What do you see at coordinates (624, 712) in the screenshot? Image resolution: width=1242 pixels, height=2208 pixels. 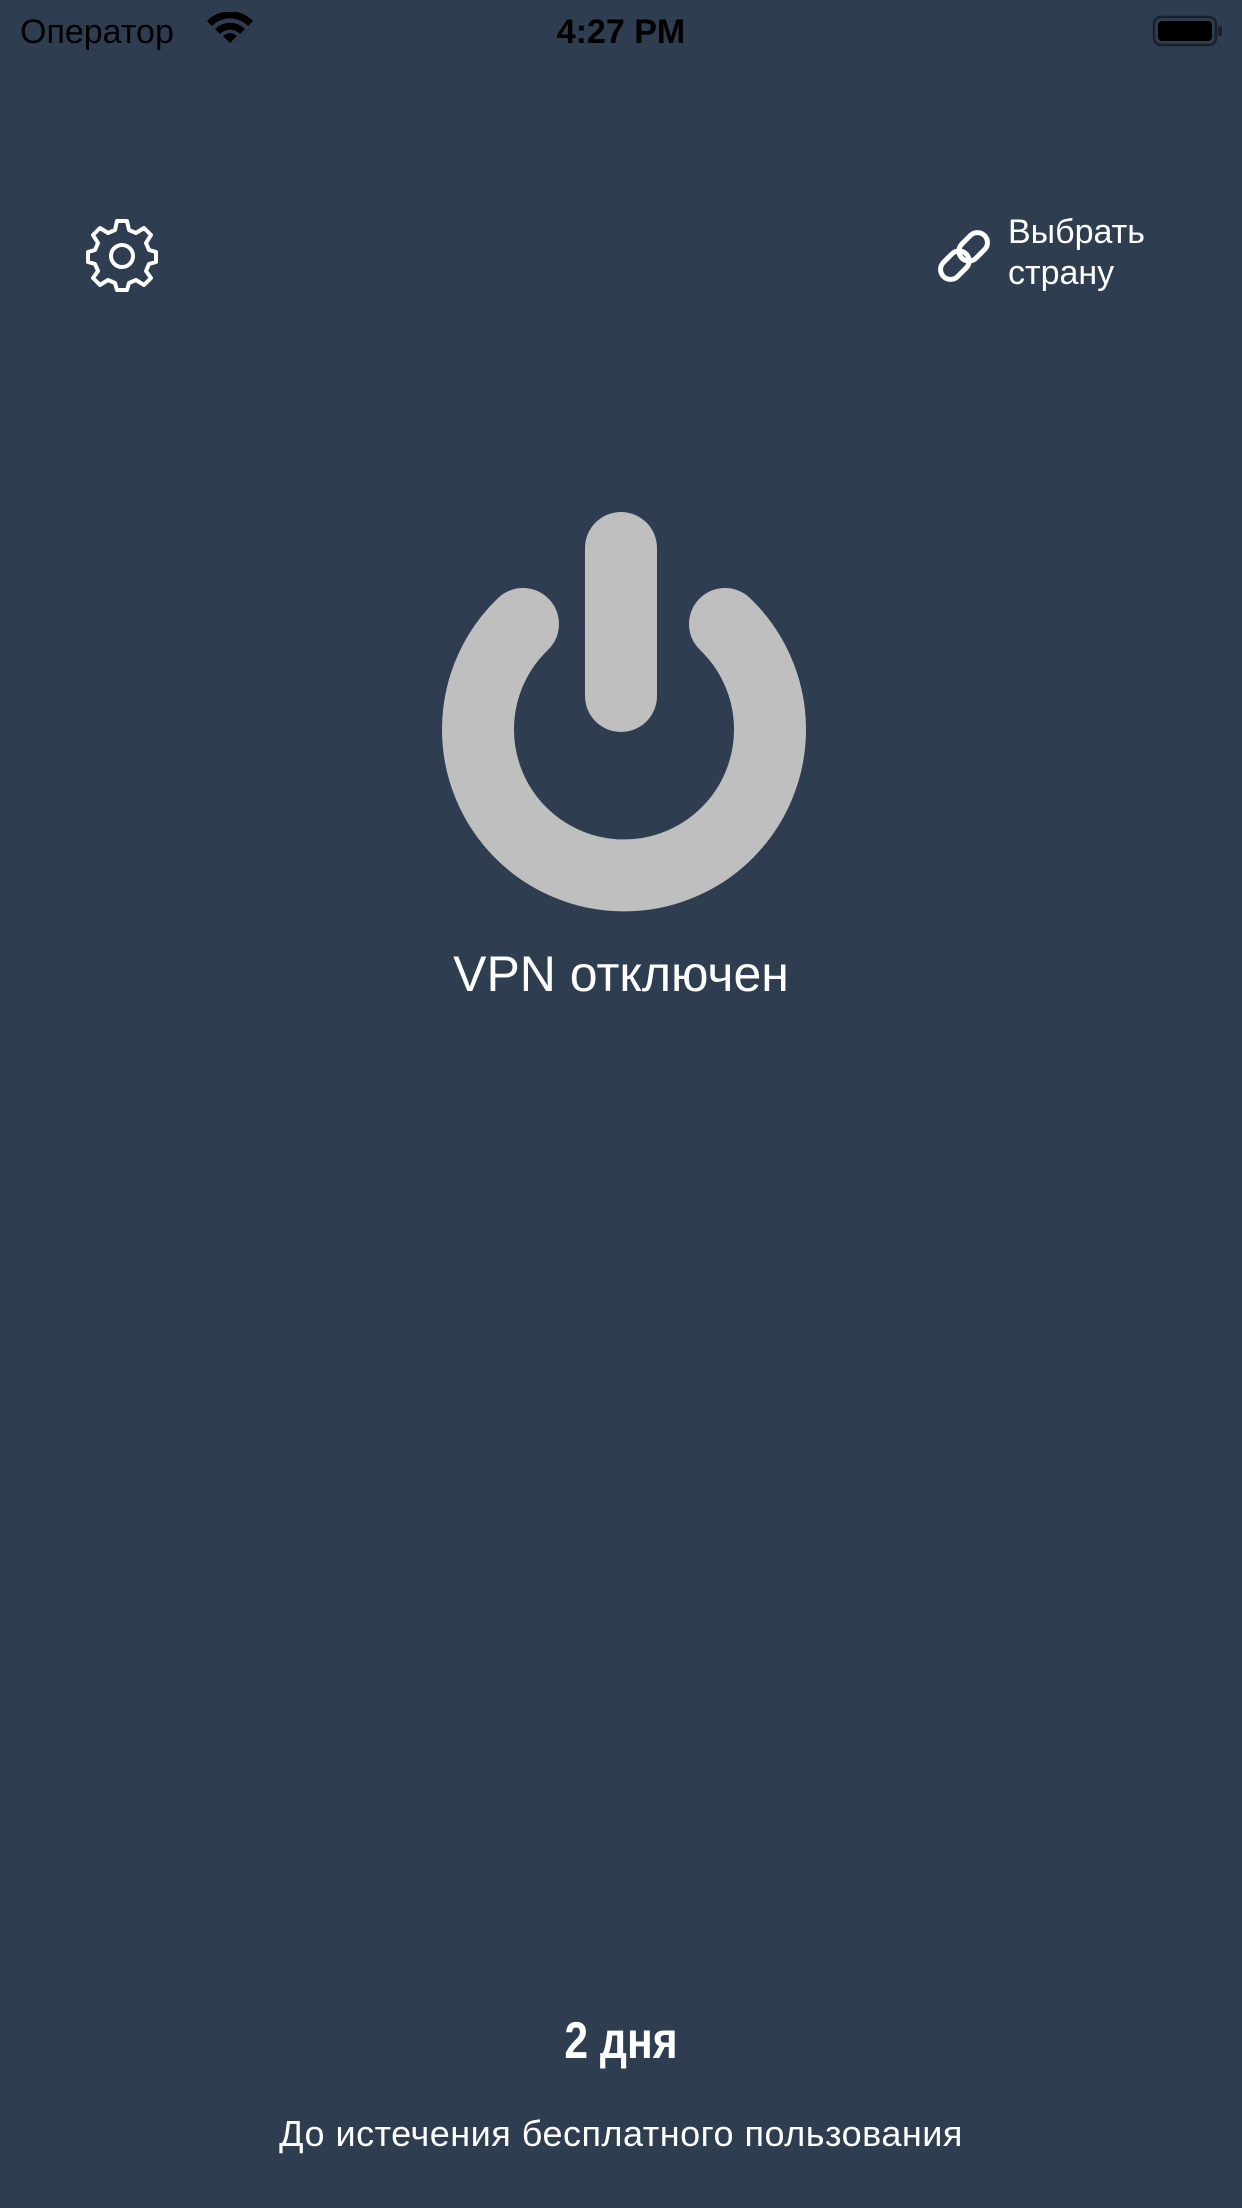 I see `power-icon` at bounding box center [624, 712].